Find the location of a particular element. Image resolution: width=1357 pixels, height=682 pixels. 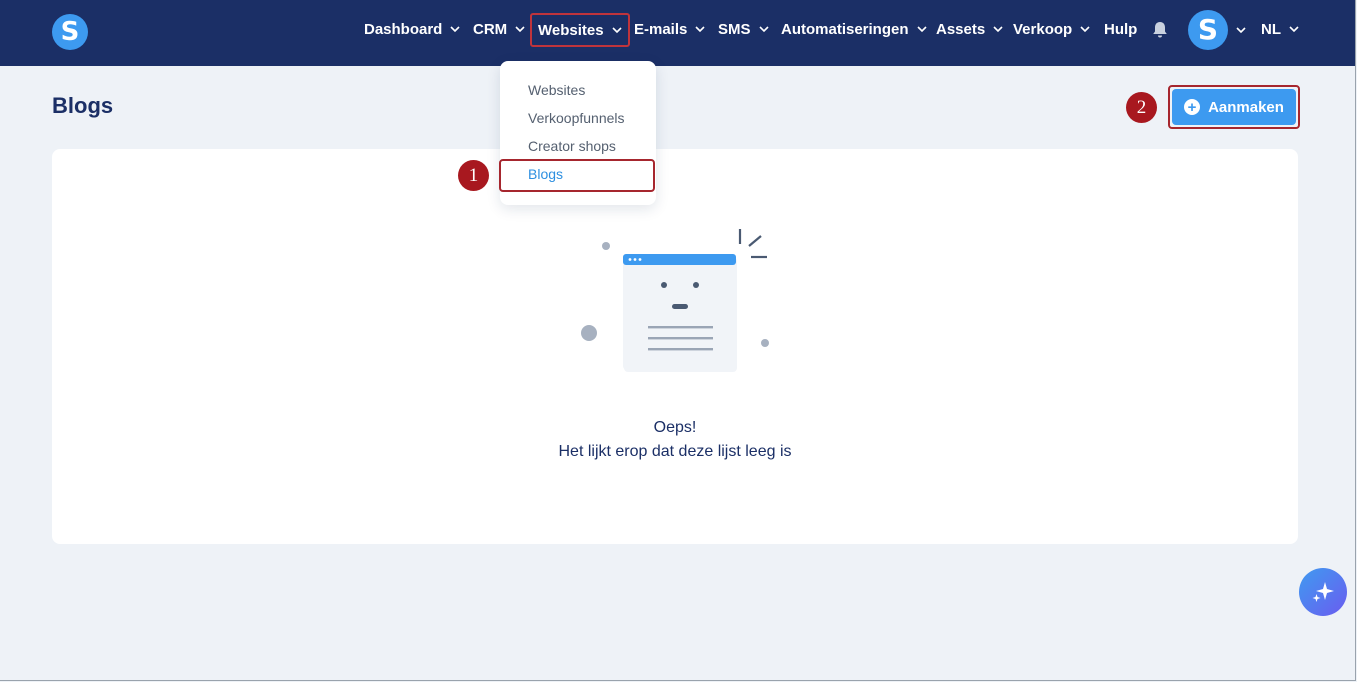

nav-item-sms: SMS is located at coordinates (743, 29).